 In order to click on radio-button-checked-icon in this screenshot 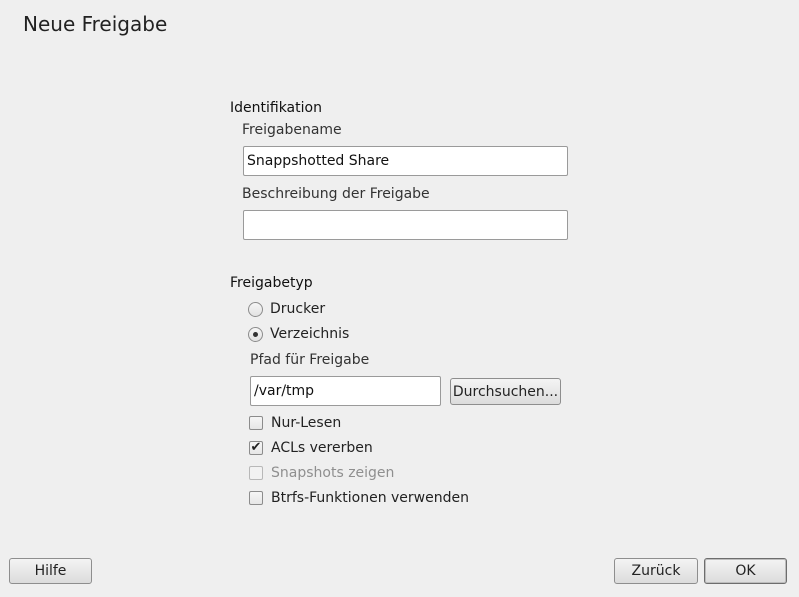, I will do `click(255, 334)`.